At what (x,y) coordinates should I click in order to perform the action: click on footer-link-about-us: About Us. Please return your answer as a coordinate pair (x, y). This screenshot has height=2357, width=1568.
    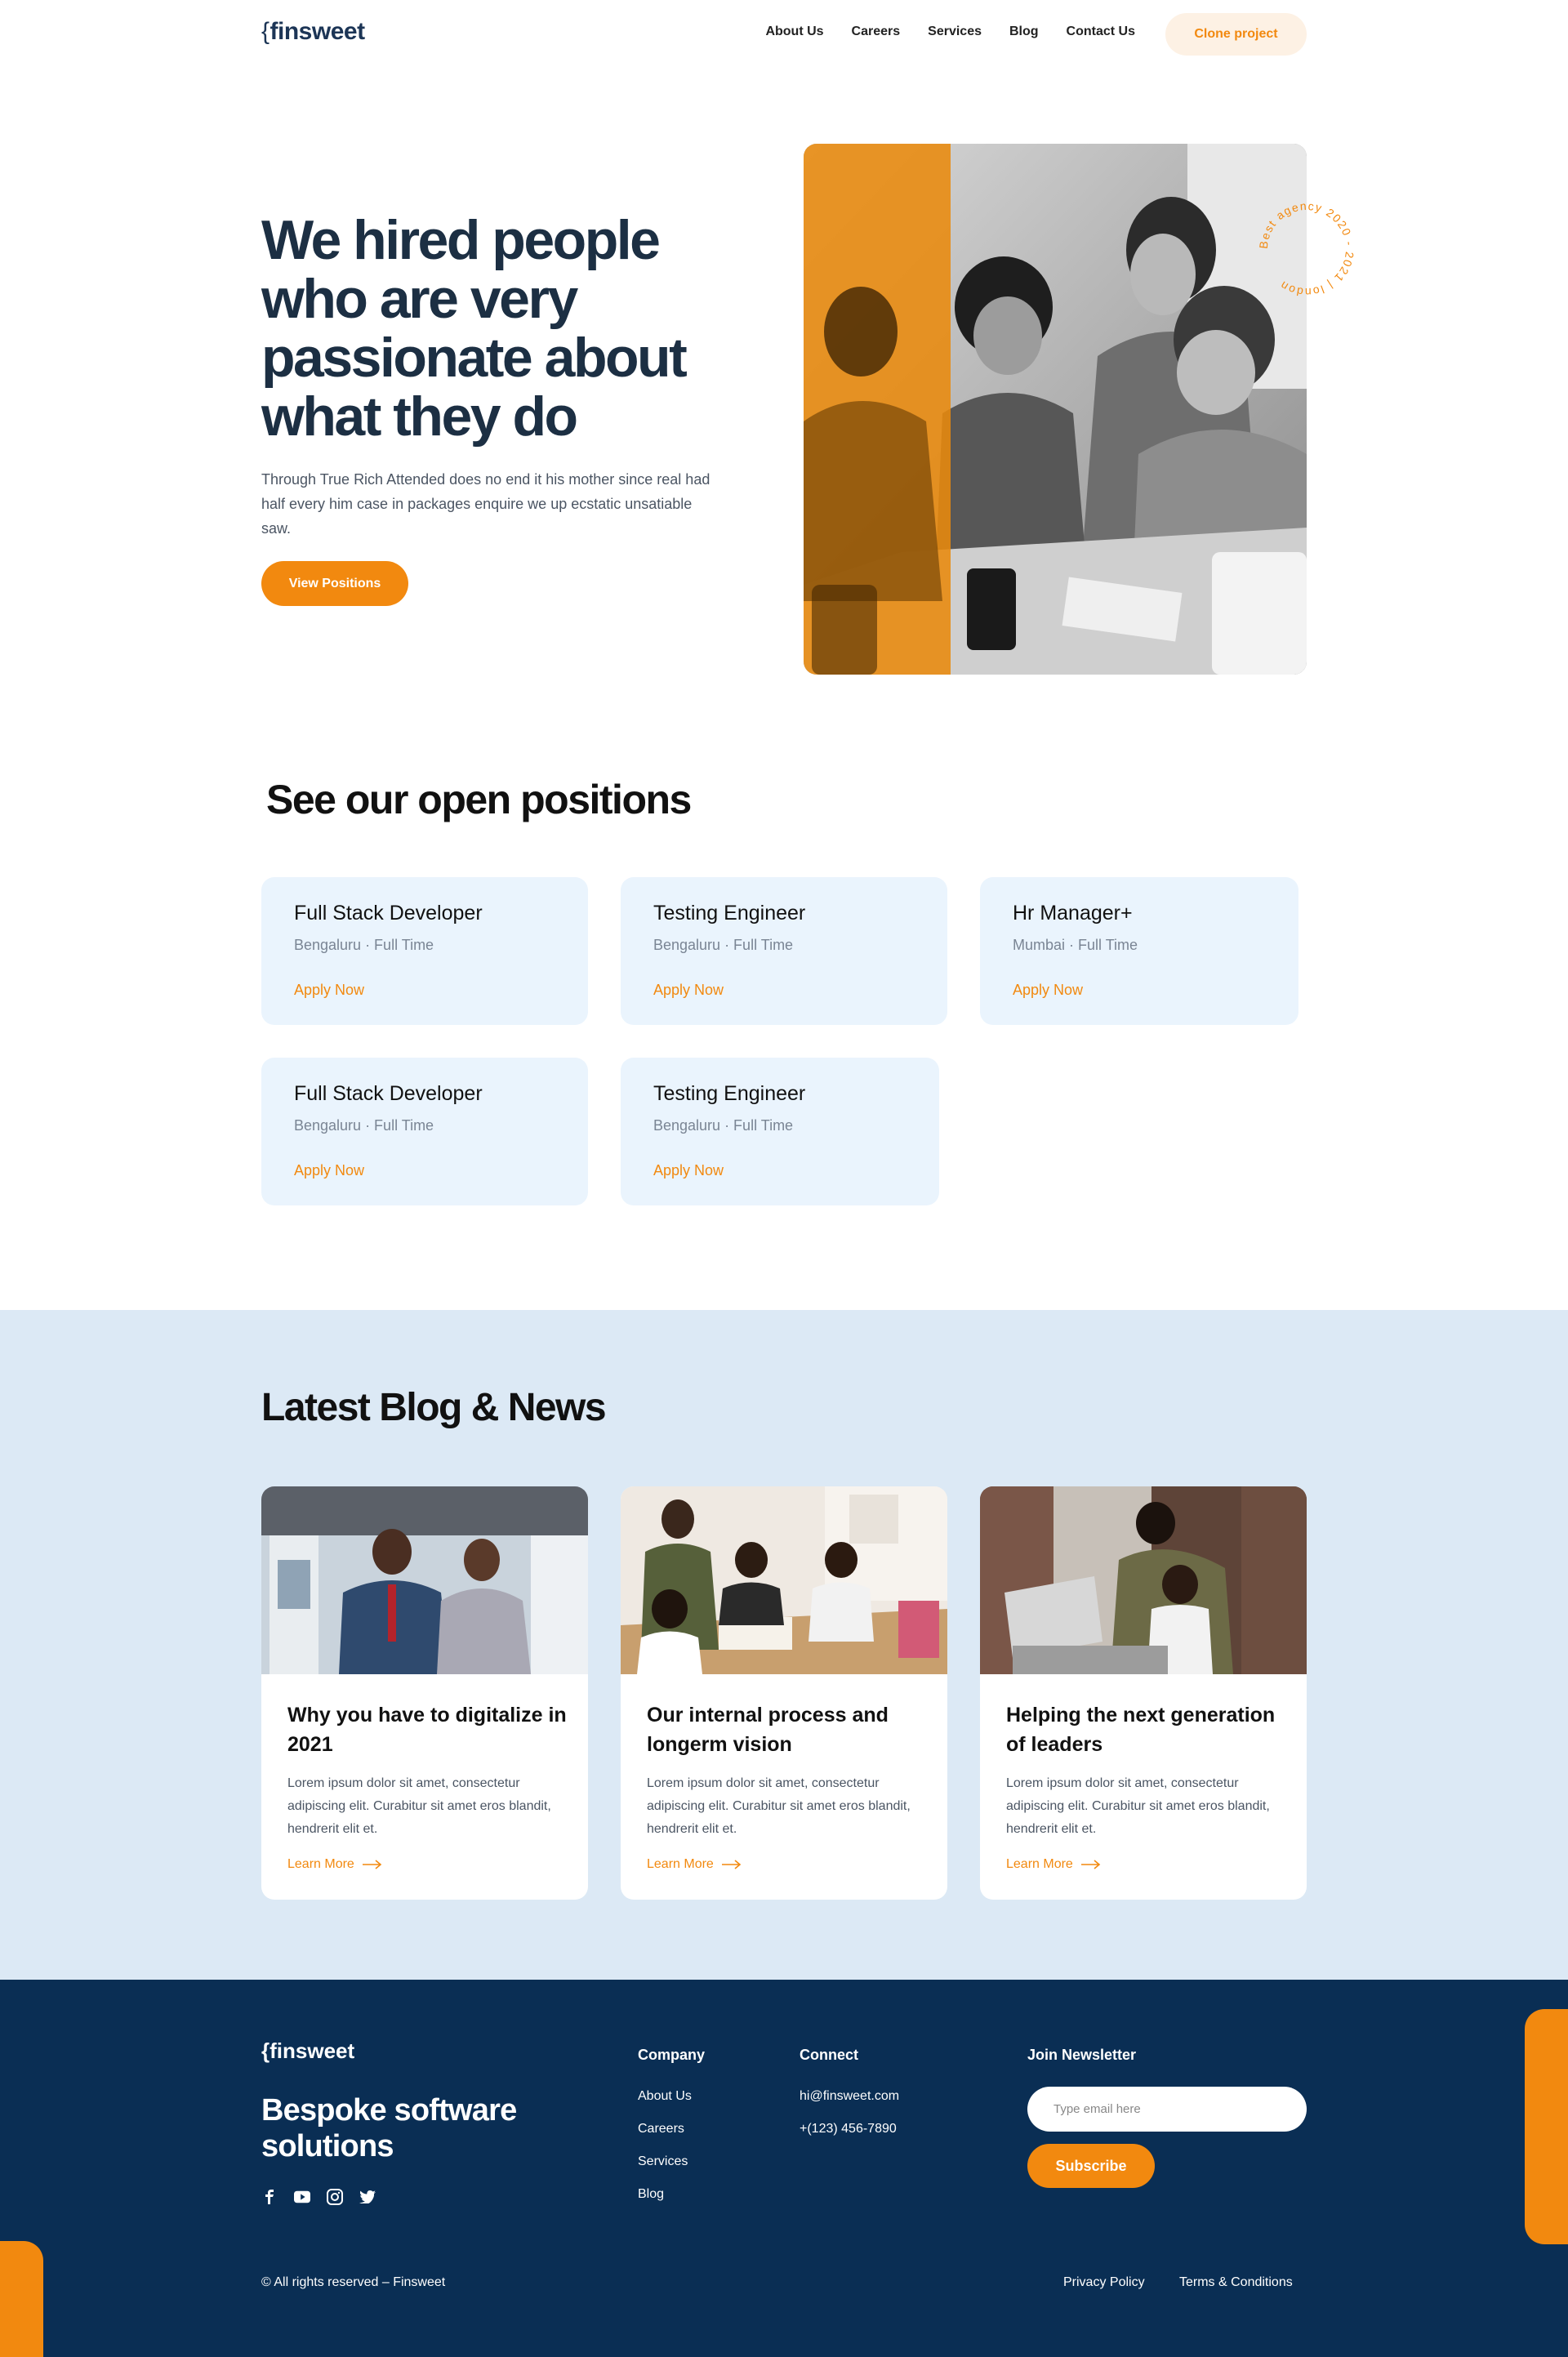
    Looking at the image, I should click on (665, 2096).